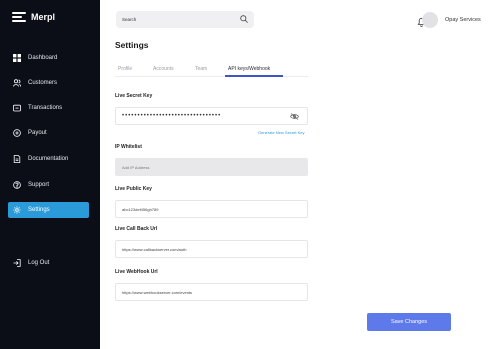 Image resolution: width=500 pixels, height=349 pixels. I want to click on brand-name: Merpl, so click(43, 17).